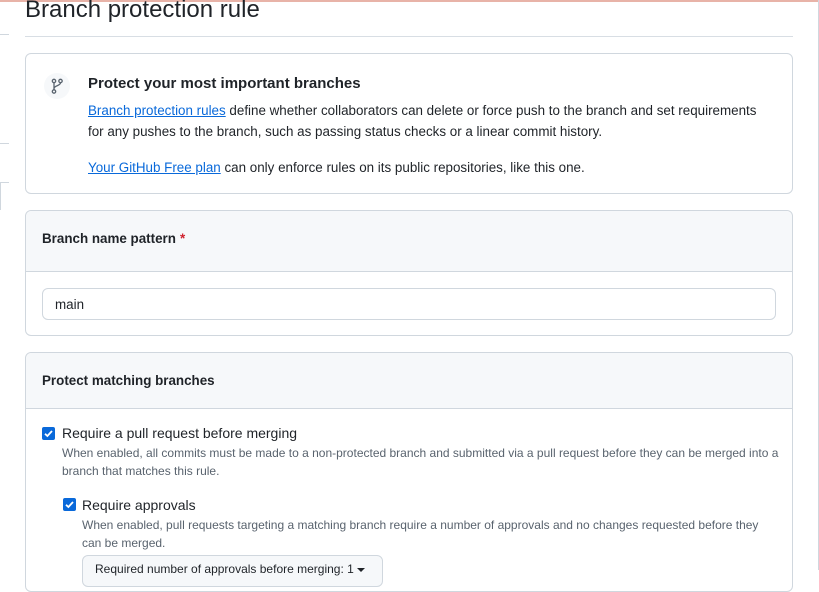 This screenshot has width=819, height=592. Describe the element at coordinates (179, 433) in the screenshot. I see `require-pull-request-label: Require a pull request before merging` at that location.